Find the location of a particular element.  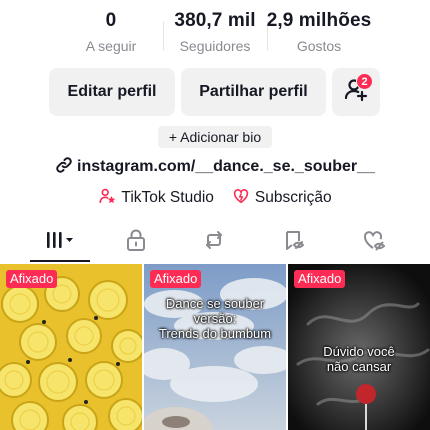

cloudy-sky-image is located at coordinates (215, 347).